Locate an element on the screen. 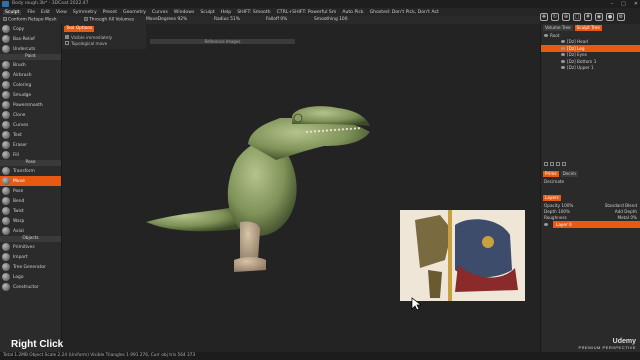  tool-brush: Brush is located at coordinates (30, 65).